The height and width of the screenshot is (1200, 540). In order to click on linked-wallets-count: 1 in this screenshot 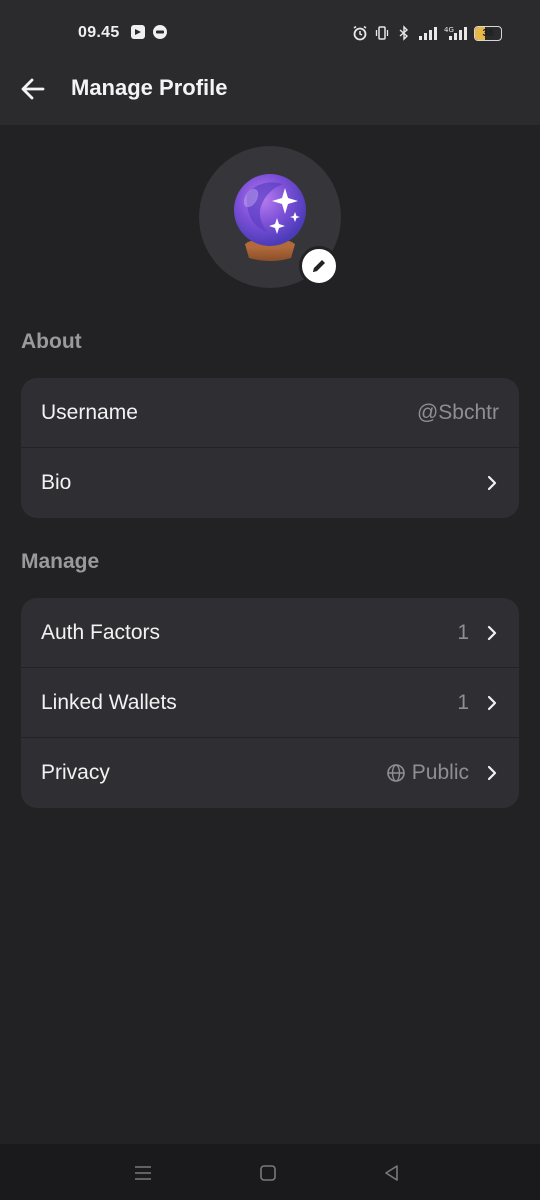, I will do `click(463, 702)`.